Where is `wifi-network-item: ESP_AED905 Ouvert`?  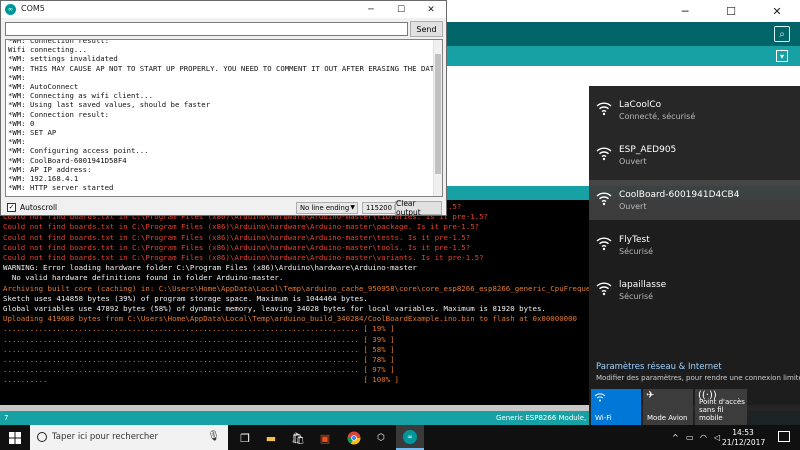 wifi-network-item: ESP_AED905 Ouvert is located at coordinates (694, 155).